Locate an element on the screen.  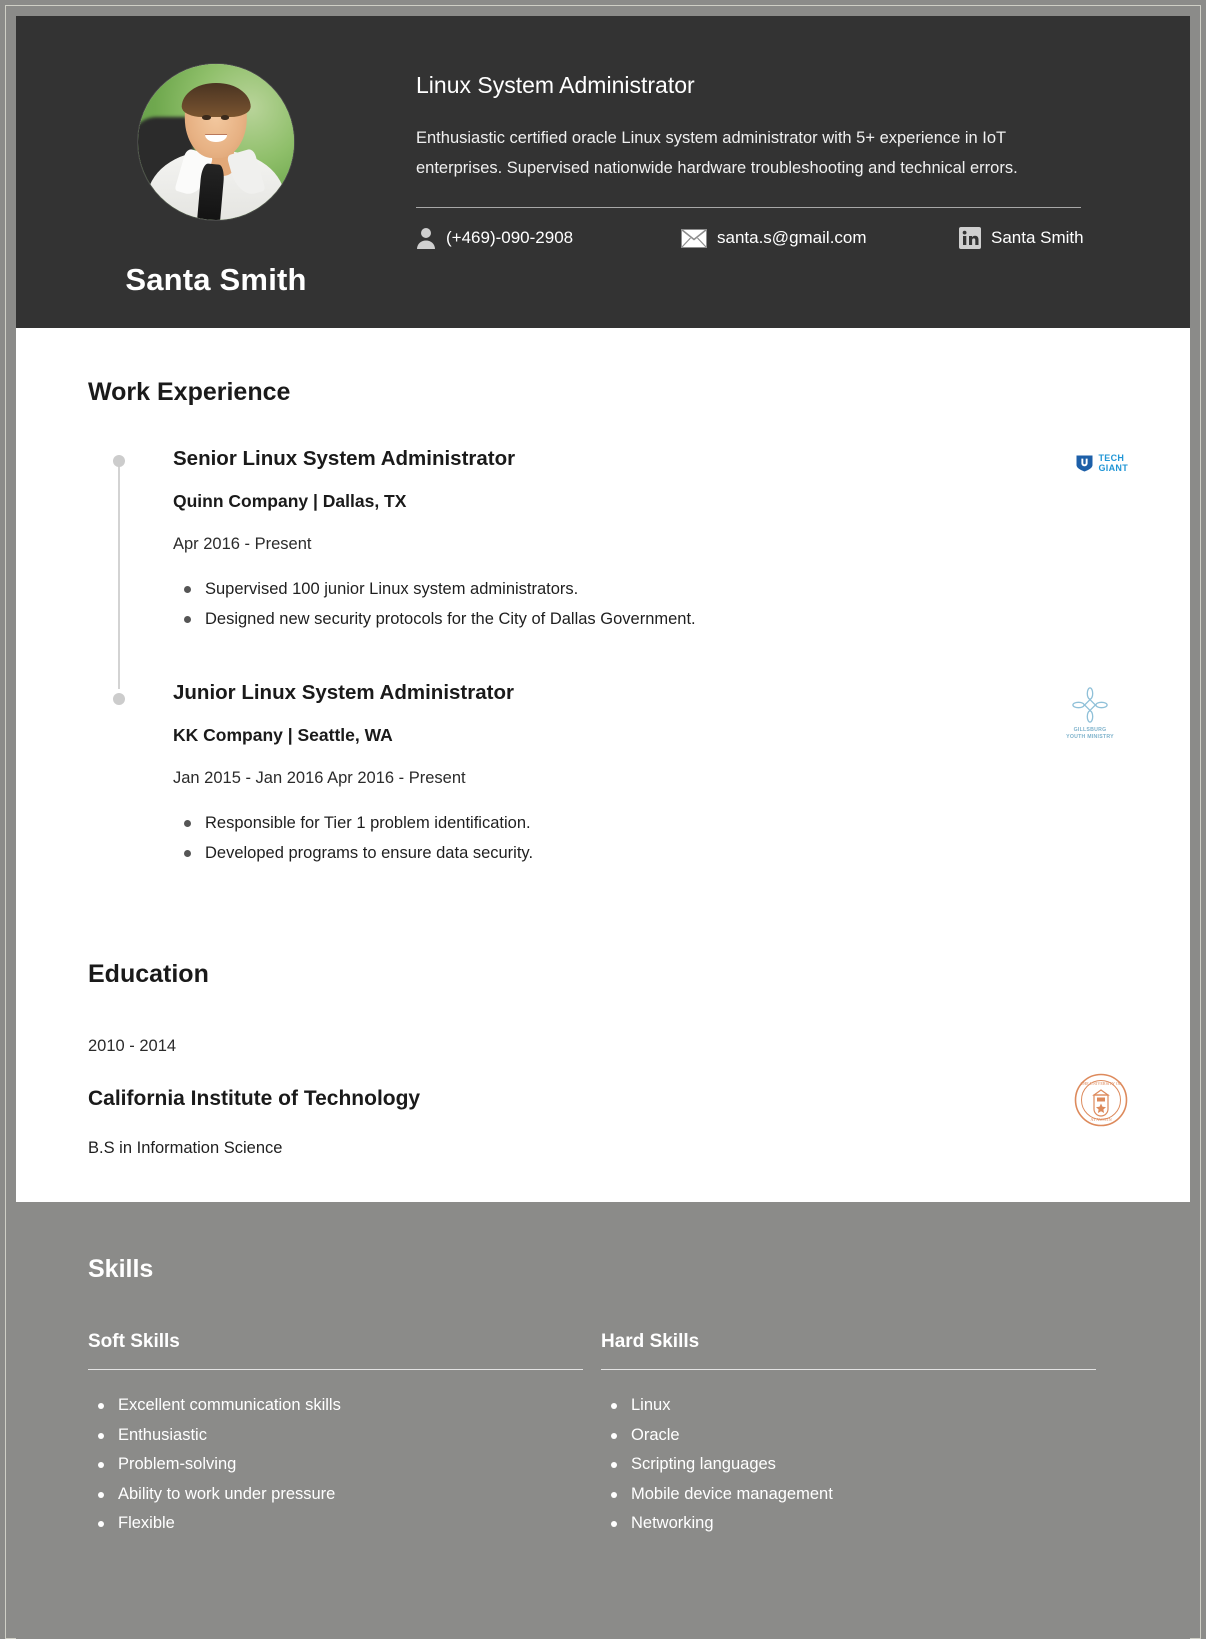
list-item: Linux is located at coordinates (857, 1406).